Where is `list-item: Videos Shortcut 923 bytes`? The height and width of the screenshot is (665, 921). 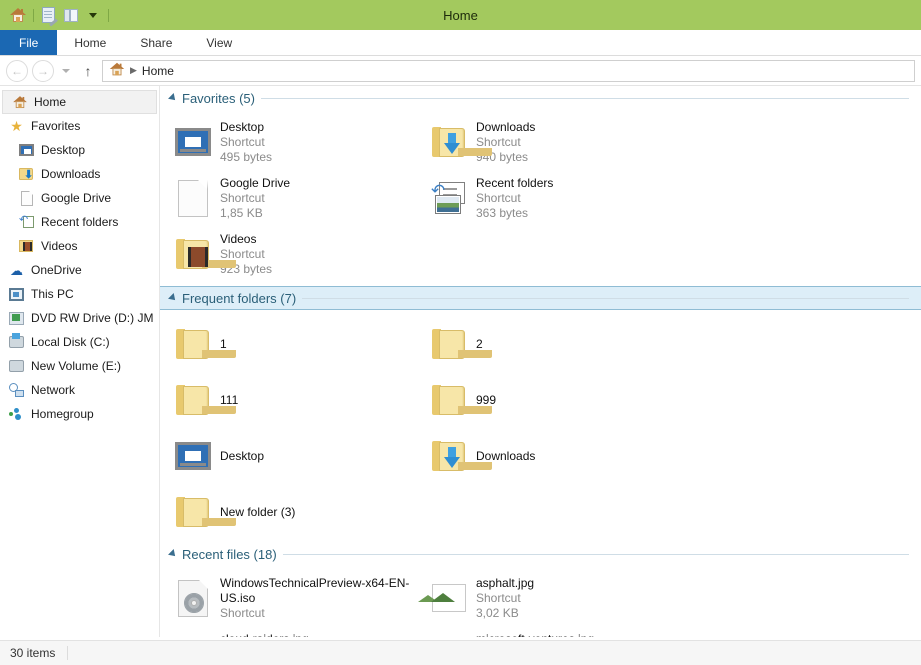
list-item: Videos Shortcut 923 bytes is located at coordinates (296, 256).